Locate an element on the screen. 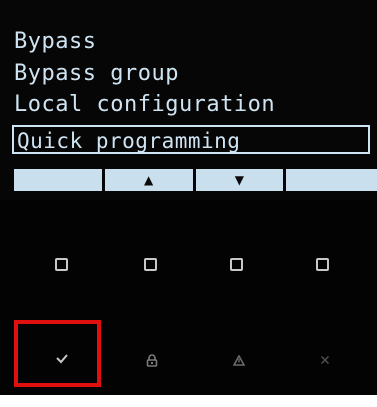 The image size is (377, 407). softkey-down: ▼ is located at coordinates (239, 180).